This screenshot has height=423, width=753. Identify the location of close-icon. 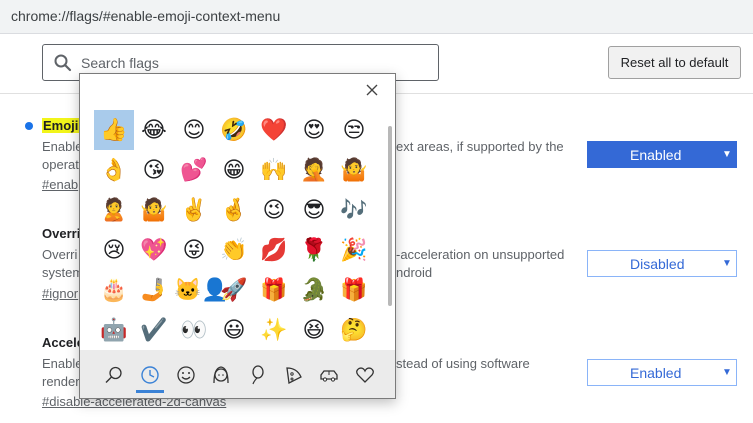
(372, 90).